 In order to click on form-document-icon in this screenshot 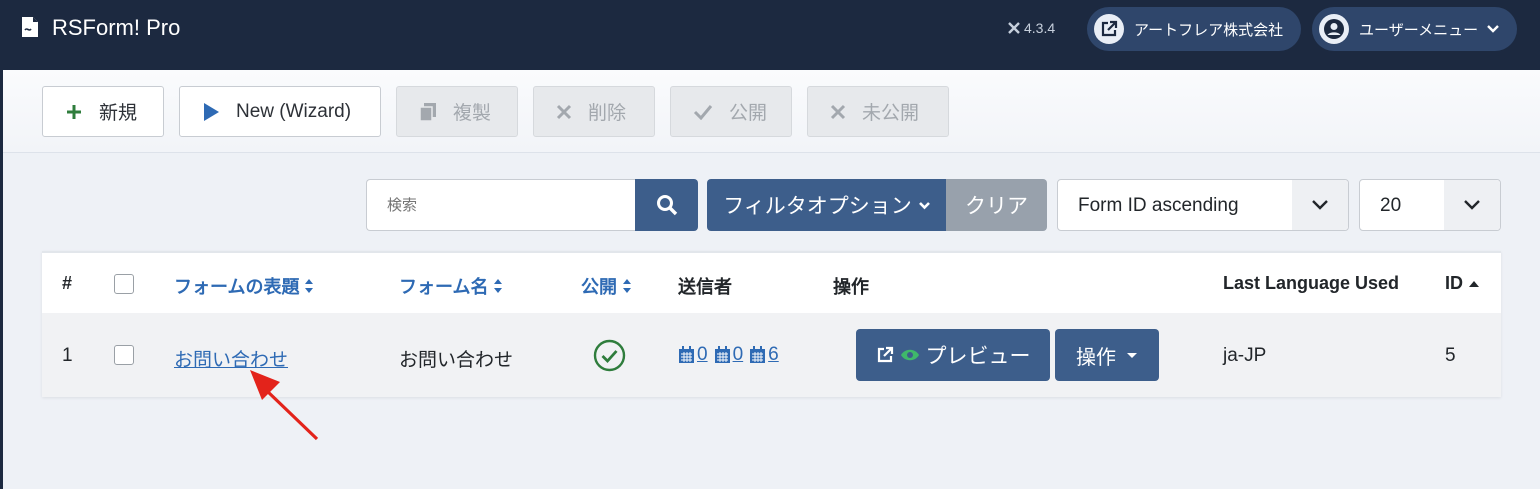, I will do `click(30, 27)`.